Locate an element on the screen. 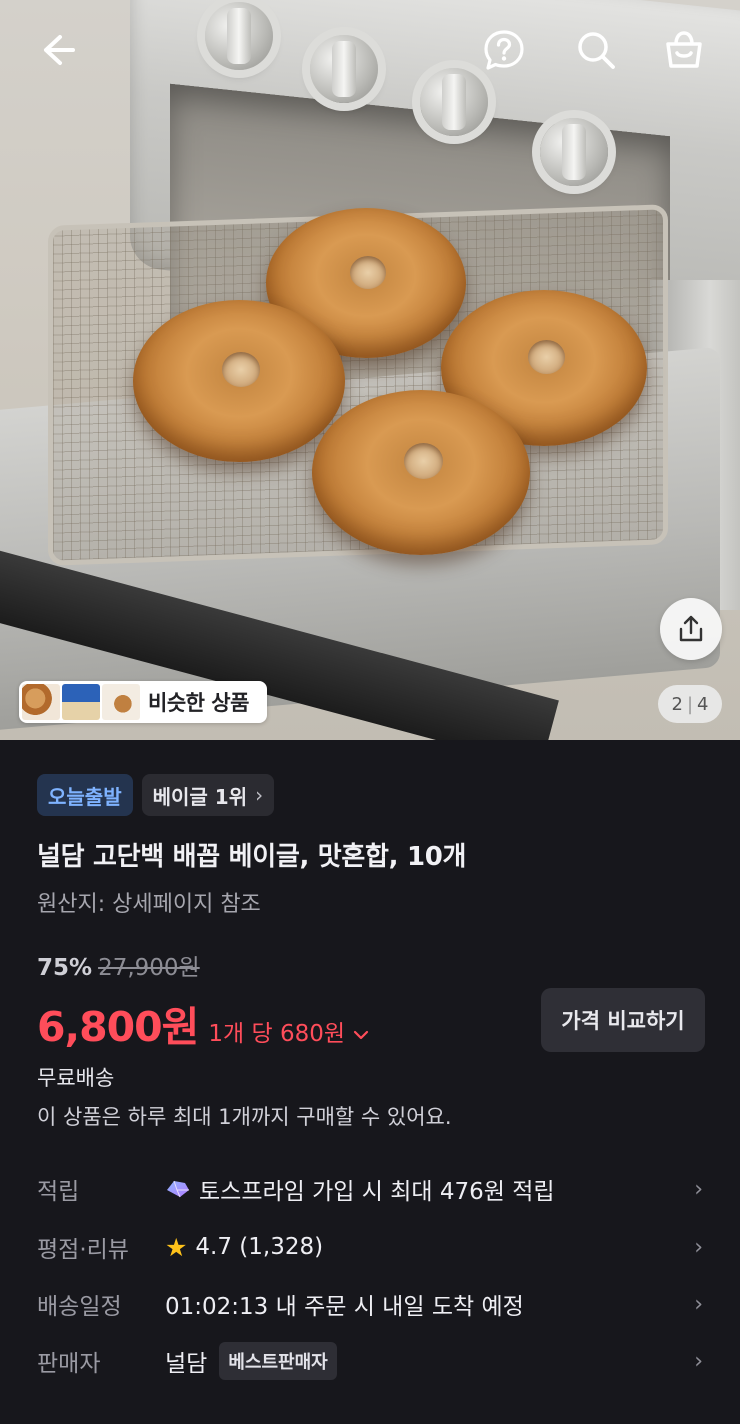 This screenshot has width=740, height=1424. unit-price: 1개 당 680원 is located at coordinates (277, 1034).